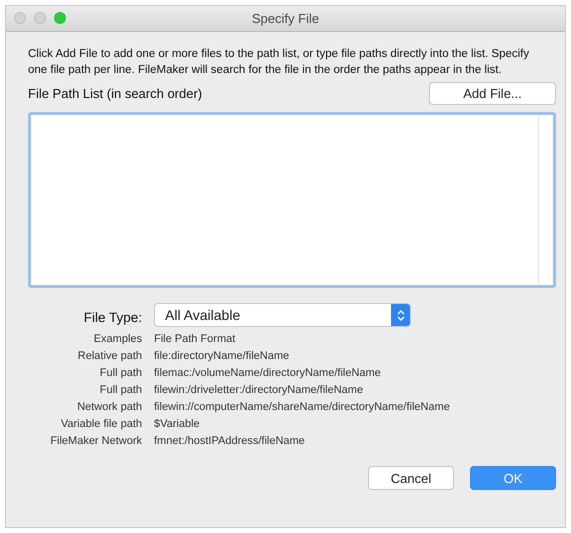  I want to click on examples-heading: Examples, so click(117, 339).